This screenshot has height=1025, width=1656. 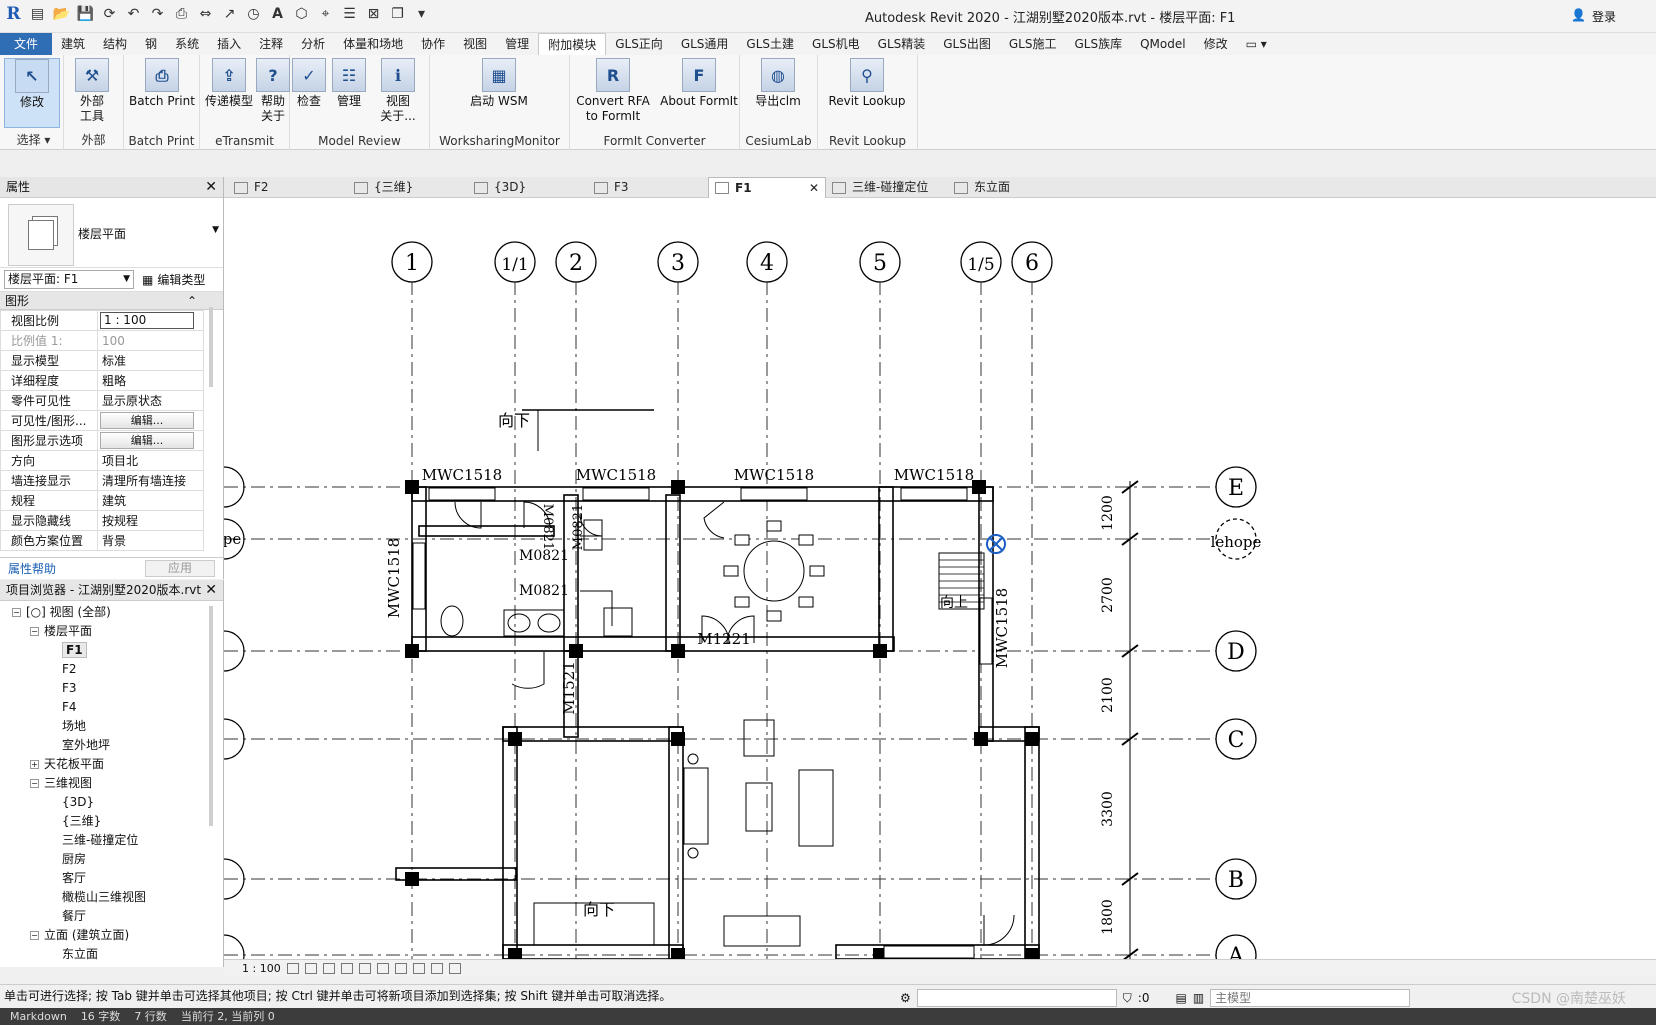 What do you see at coordinates (905, 998) in the screenshot?
I see `worksets-icon: ⚙` at bounding box center [905, 998].